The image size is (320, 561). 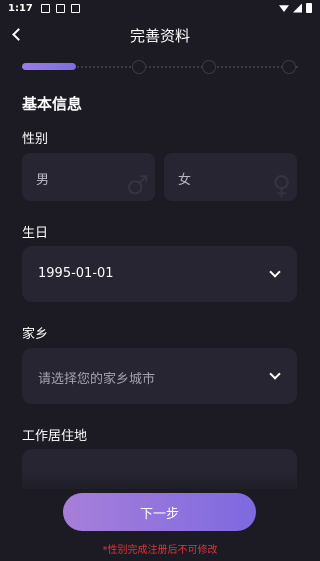 I want to click on birthday-label: 生日, so click(x=35, y=233).